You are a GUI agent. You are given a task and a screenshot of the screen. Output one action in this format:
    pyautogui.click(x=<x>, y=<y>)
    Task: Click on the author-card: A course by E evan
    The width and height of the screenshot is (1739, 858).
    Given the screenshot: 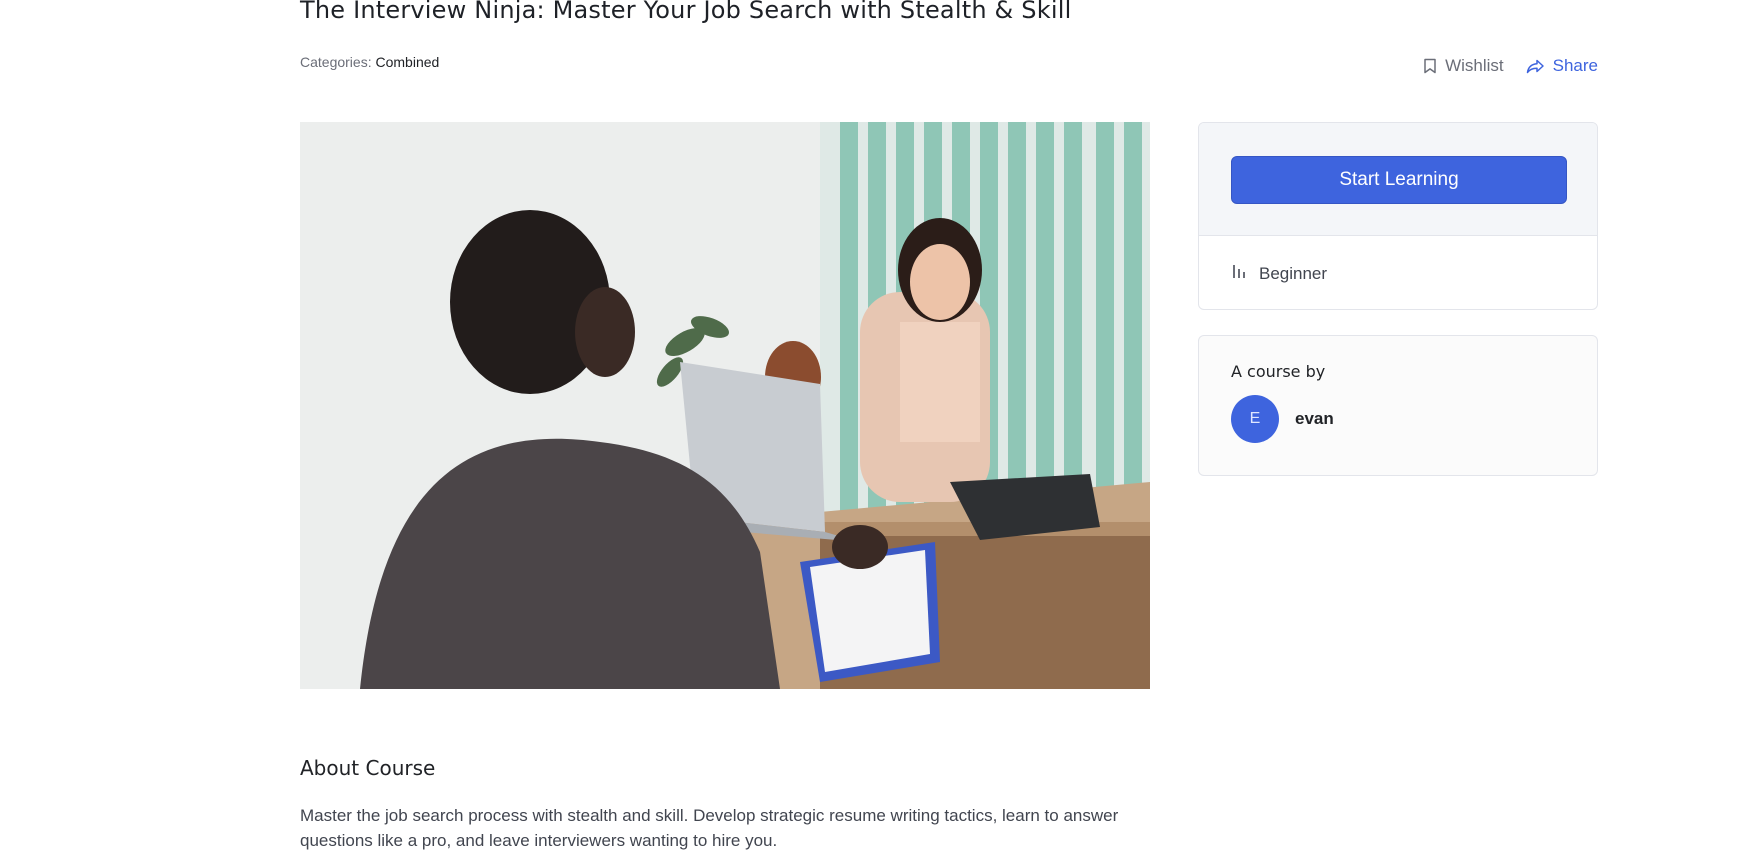 What is the action you would take?
    pyautogui.click(x=1398, y=405)
    